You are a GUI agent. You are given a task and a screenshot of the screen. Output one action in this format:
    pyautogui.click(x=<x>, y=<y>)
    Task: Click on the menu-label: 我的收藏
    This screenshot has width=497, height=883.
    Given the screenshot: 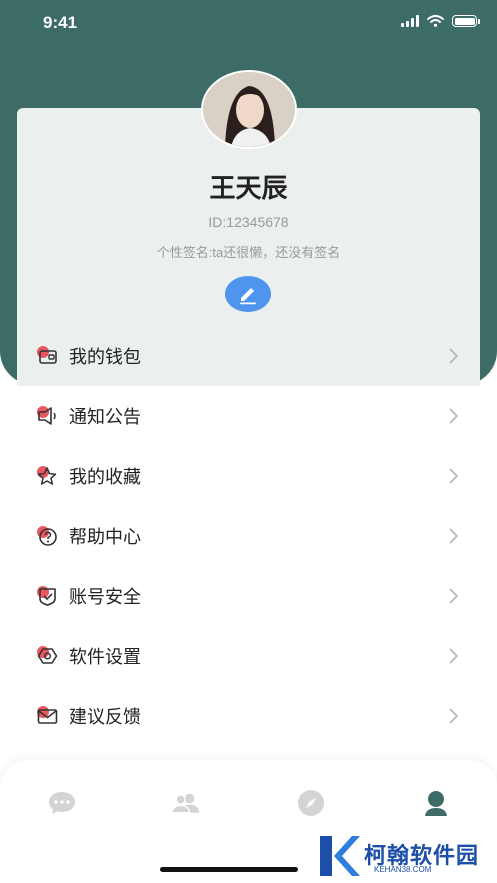 What is the action you would take?
    pyautogui.click(x=105, y=477)
    